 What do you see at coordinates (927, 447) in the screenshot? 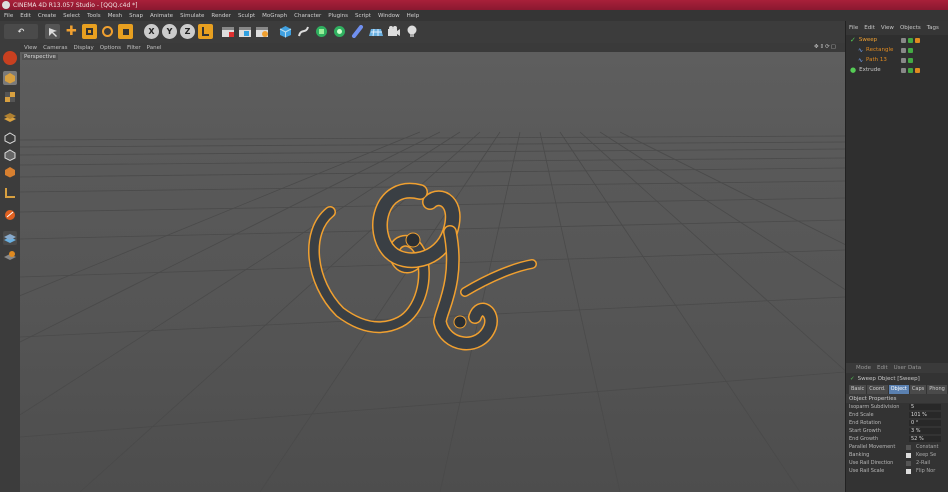
I see `constant-option: Constant` at bounding box center [927, 447].